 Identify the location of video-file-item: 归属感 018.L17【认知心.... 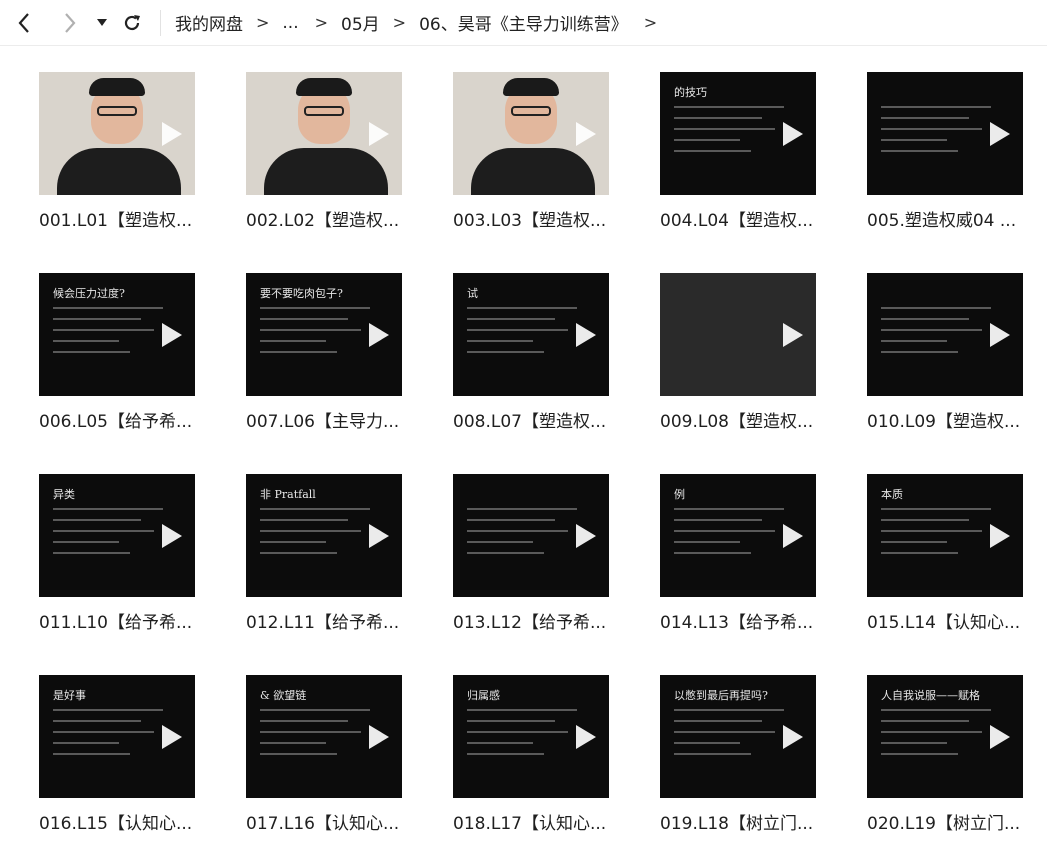
(548, 757).